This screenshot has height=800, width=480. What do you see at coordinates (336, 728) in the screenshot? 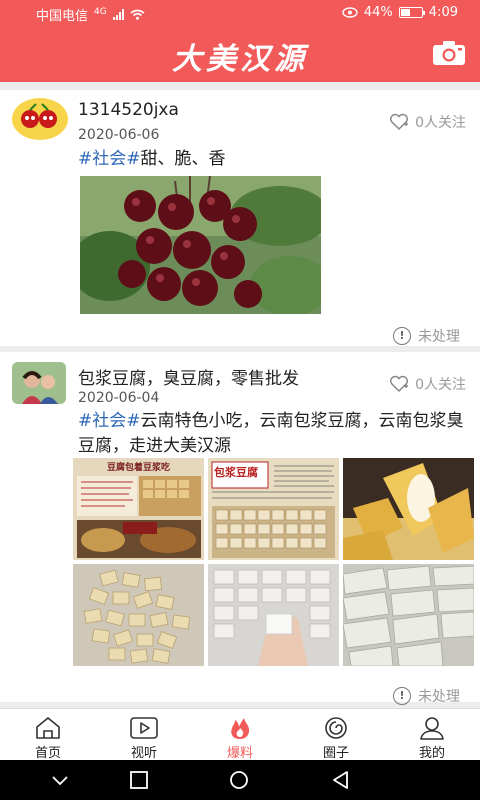
I see `circle-icon` at bounding box center [336, 728].